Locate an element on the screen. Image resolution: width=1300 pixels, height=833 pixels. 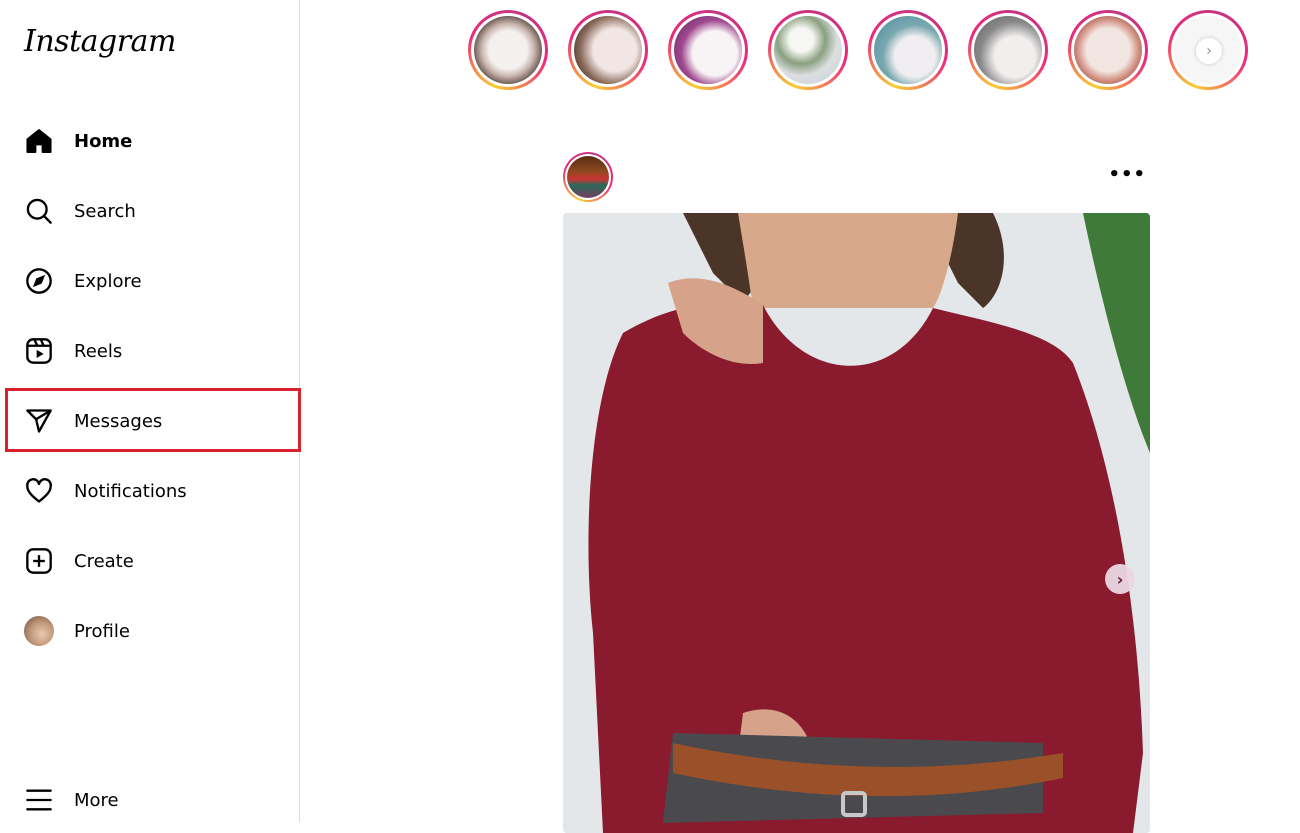
sidebar-item-label: Messages is located at coordinates (118, 421).